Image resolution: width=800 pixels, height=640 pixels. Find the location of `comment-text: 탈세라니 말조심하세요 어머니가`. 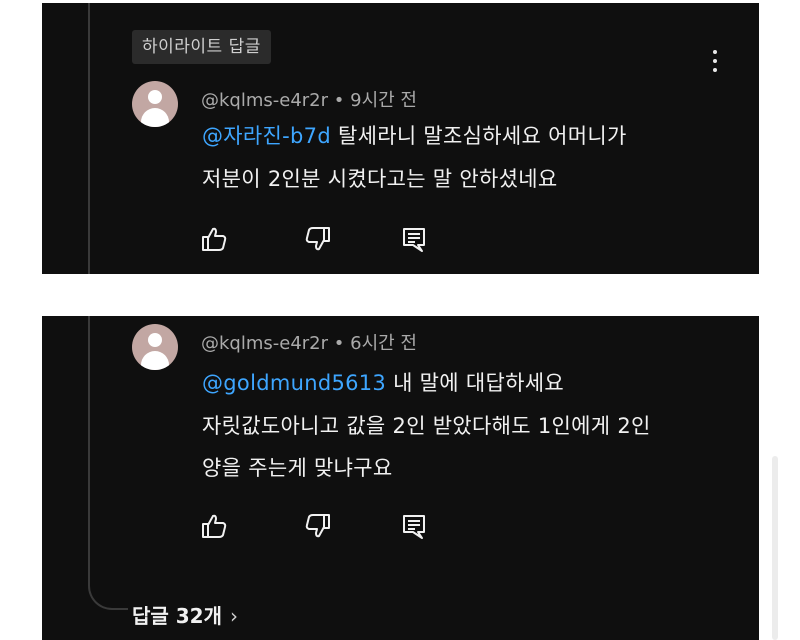

comment-text: 탈세라니 말조심하세요 어머니가 is located at coordinates (482, 136).